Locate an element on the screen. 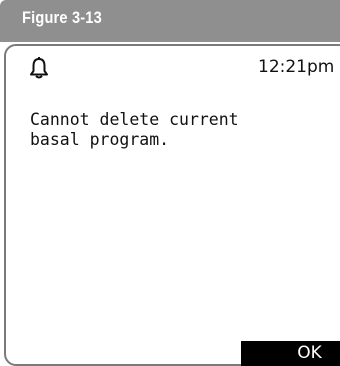  figure-label: Figure 3-13 is located at coordinates (62, 17).